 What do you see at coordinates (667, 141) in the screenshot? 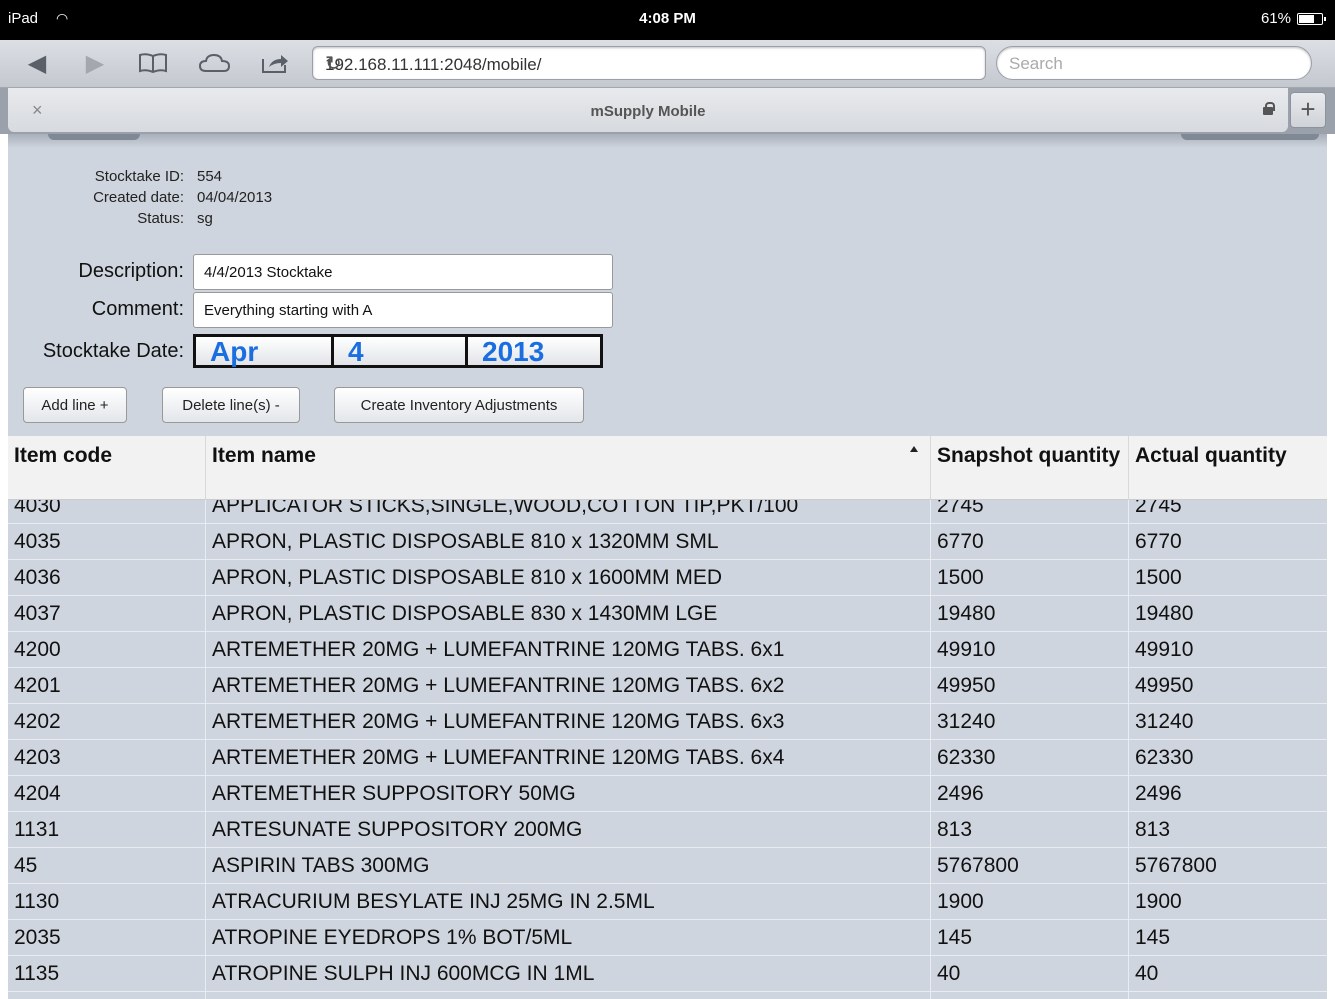
I see `header-shade` at bounding box center [667, 141].